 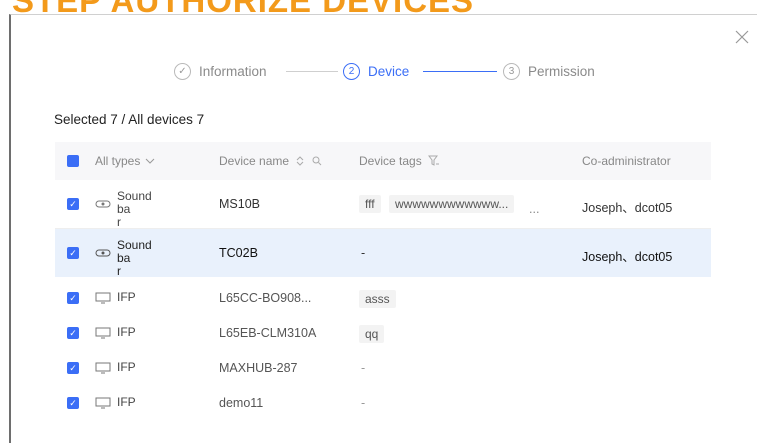 What do you see at coordinates (150, 161) in the screenshot?
I see `chevron-down-icon` at bounding box center [150, 161].